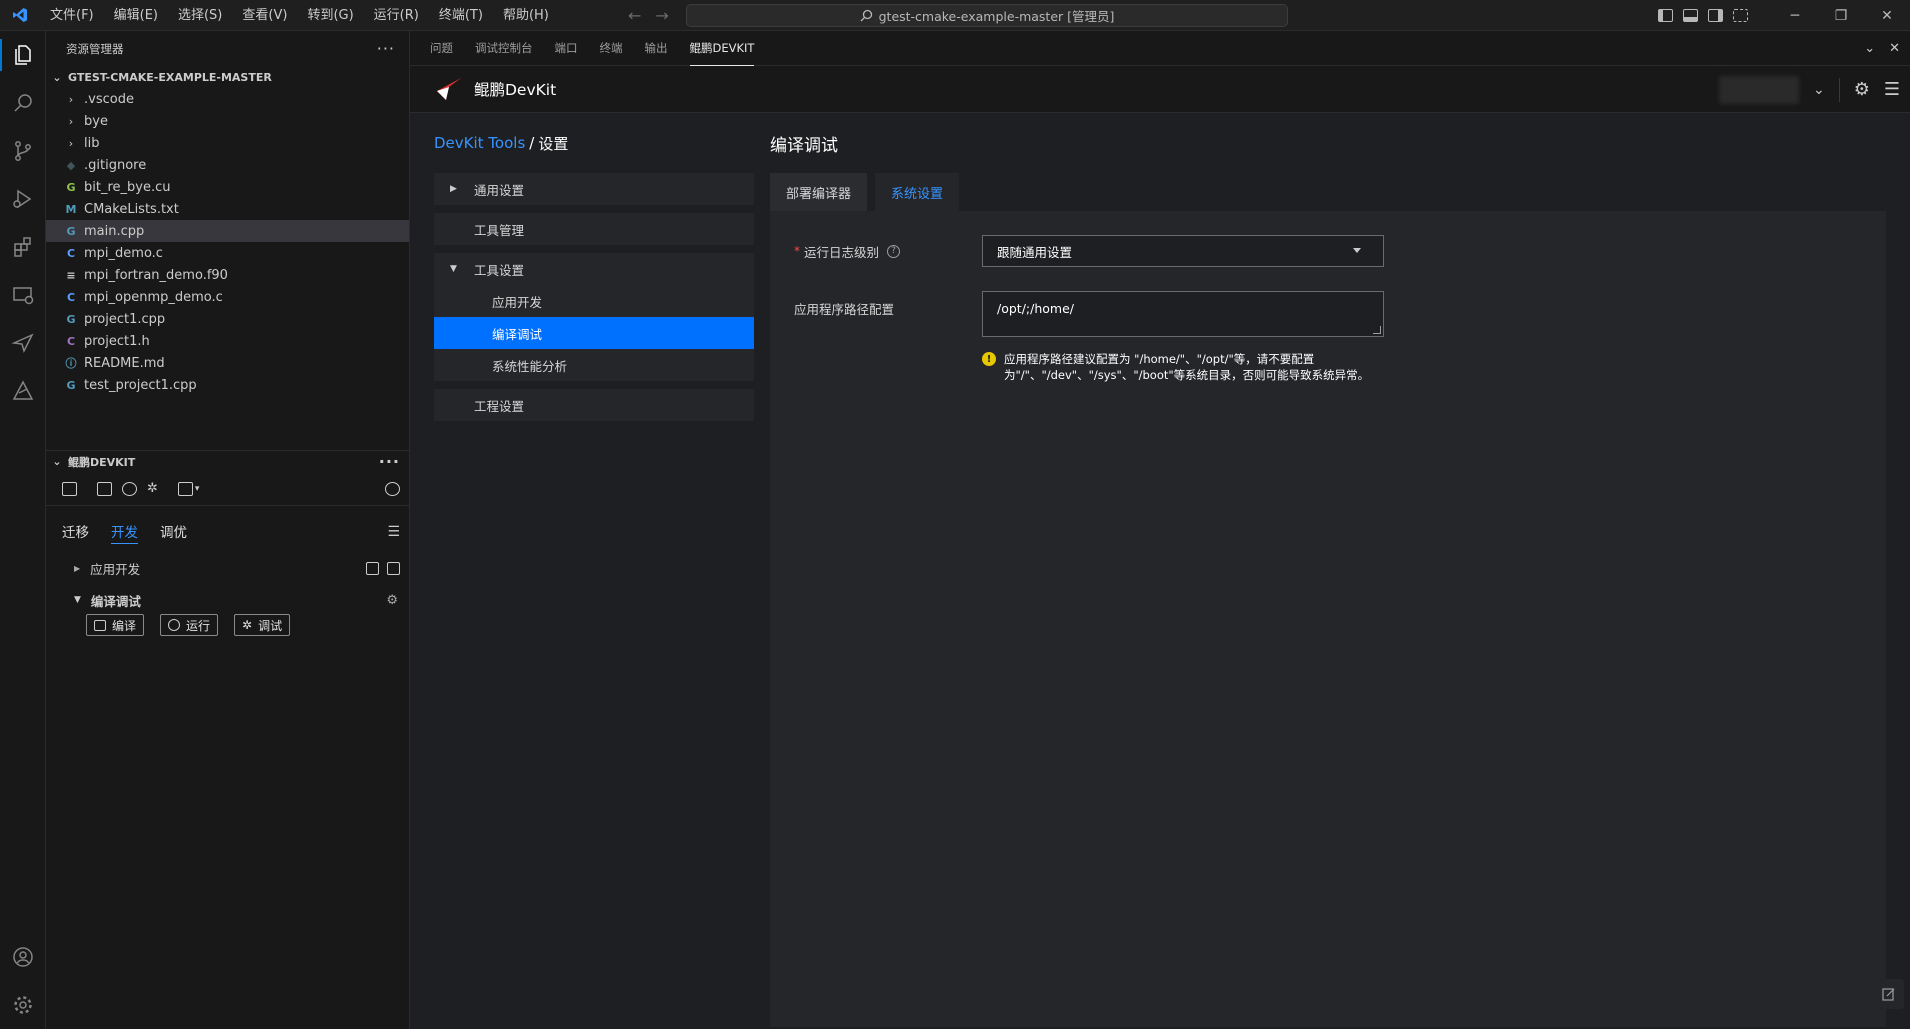  What do you see at coordinates (228, 568) in the screenshot?
I see `devkit-app-dev-row: ▶ 应用开发` at bounding box center [228, 568].